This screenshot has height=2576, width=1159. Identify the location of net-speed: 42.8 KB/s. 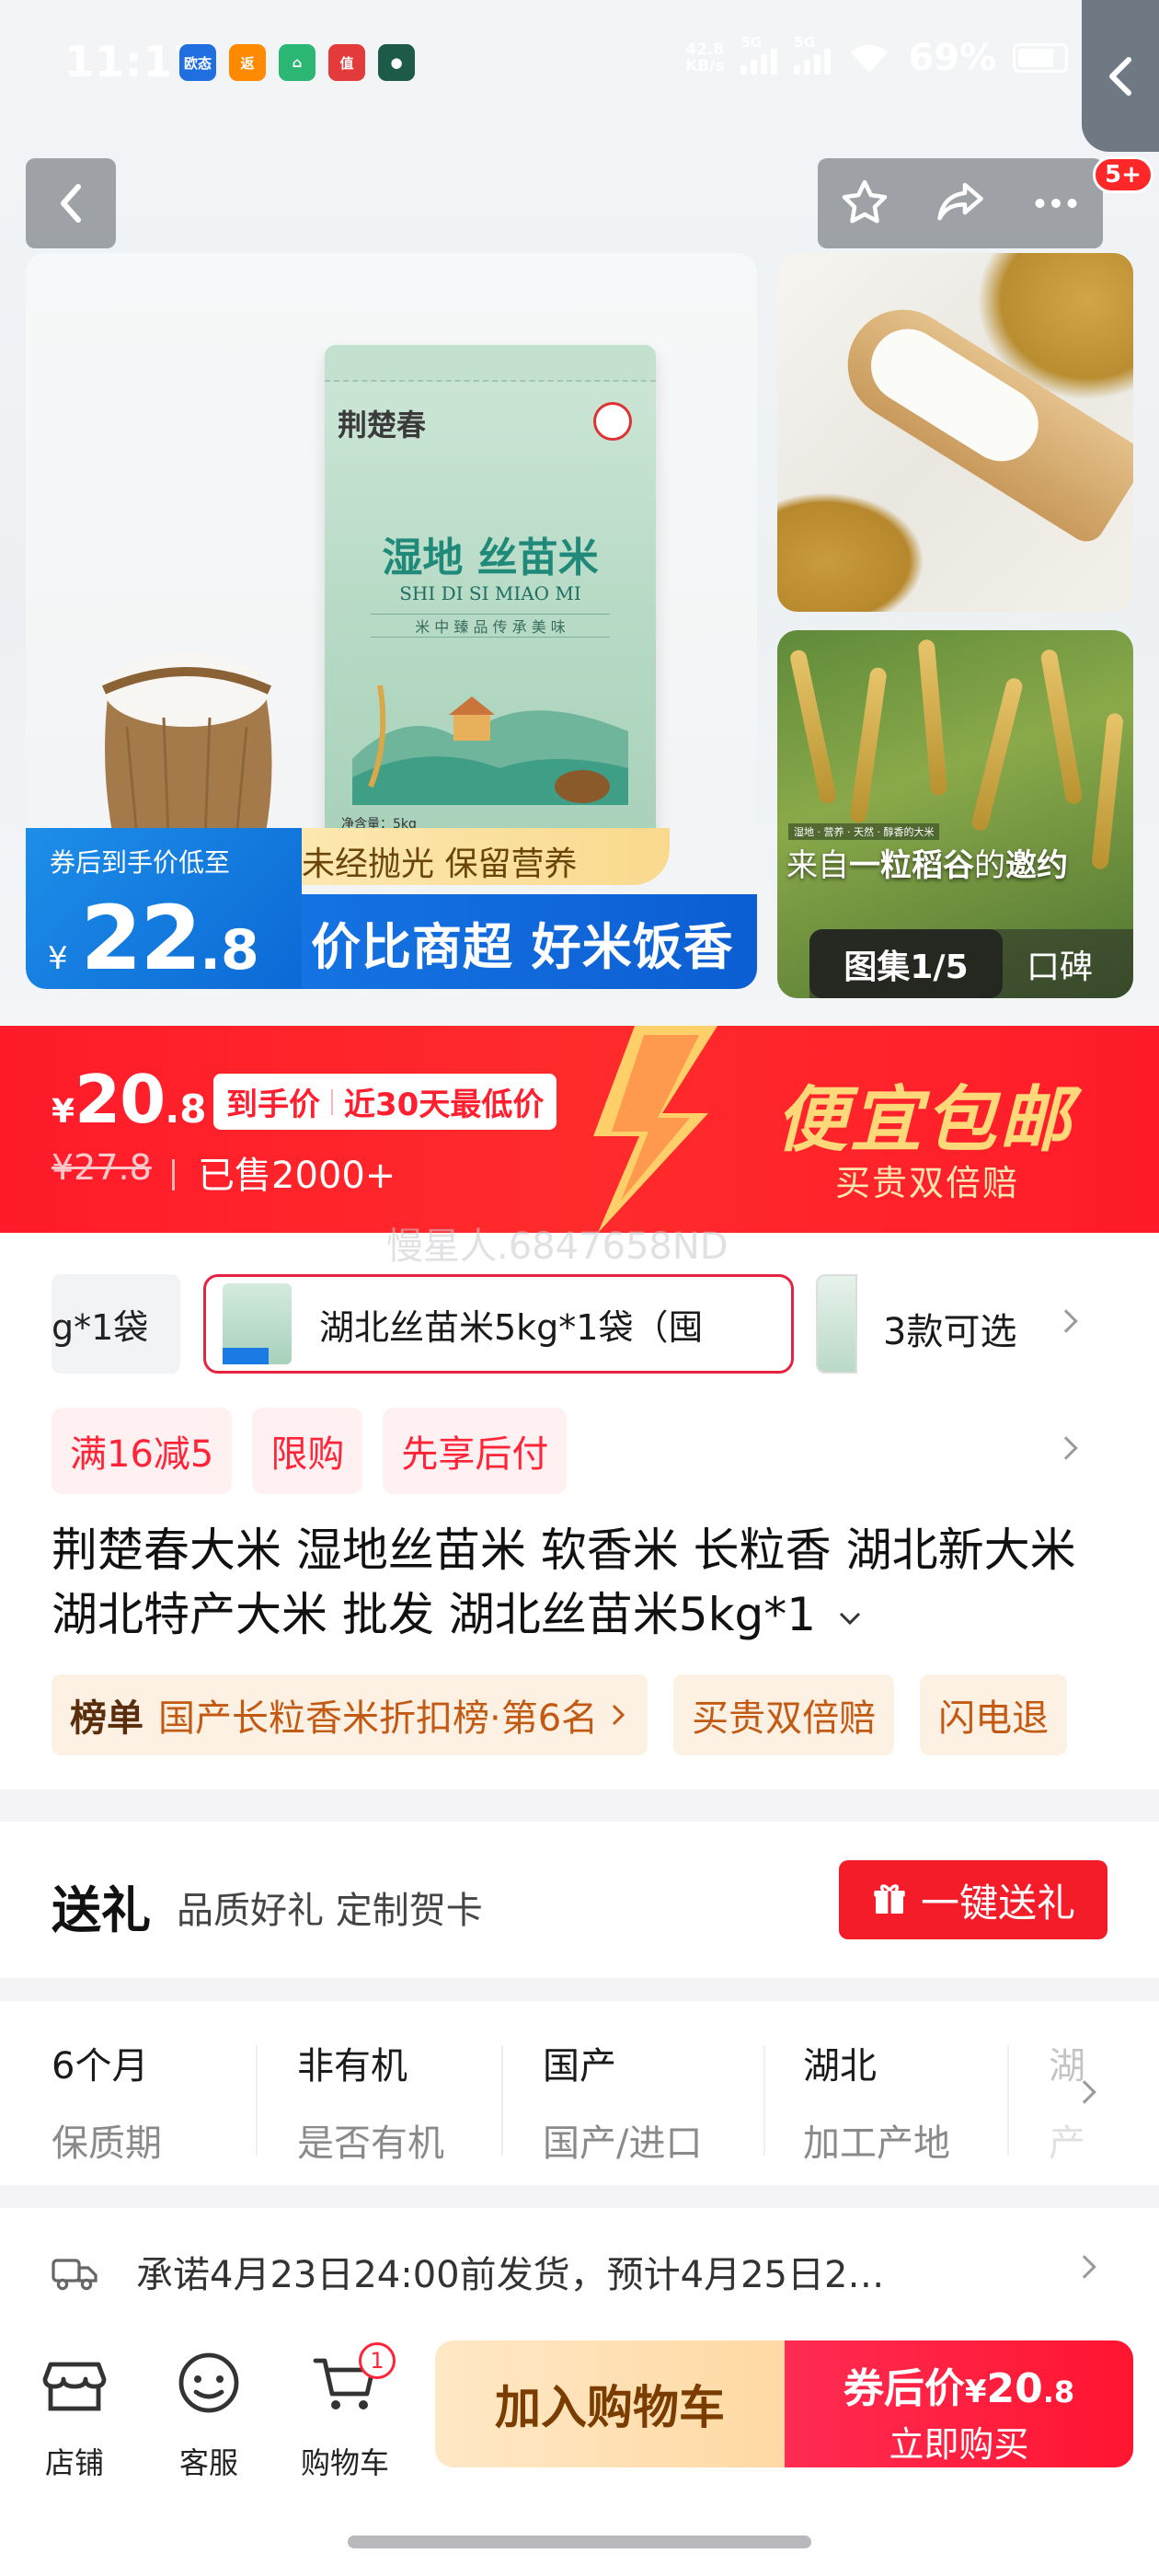
(705, 57).